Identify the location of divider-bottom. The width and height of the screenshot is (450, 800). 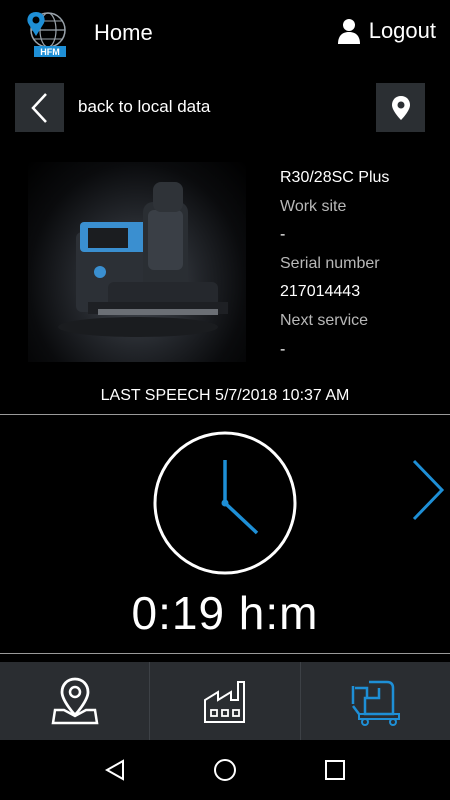
(225, 653).